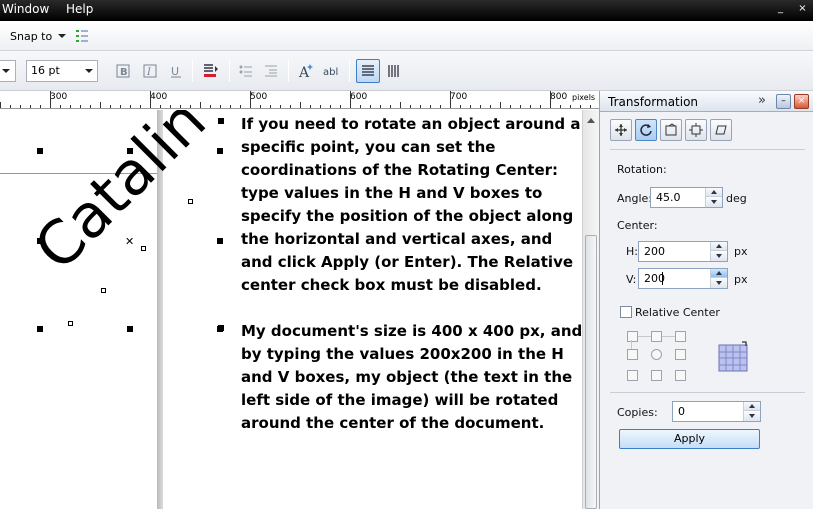 This screenshot has width=813, height=509. What do you see at coordinates (721, 130) in the screenshot?
I see `skew-tab-icon` at bounding box center [721, 130].